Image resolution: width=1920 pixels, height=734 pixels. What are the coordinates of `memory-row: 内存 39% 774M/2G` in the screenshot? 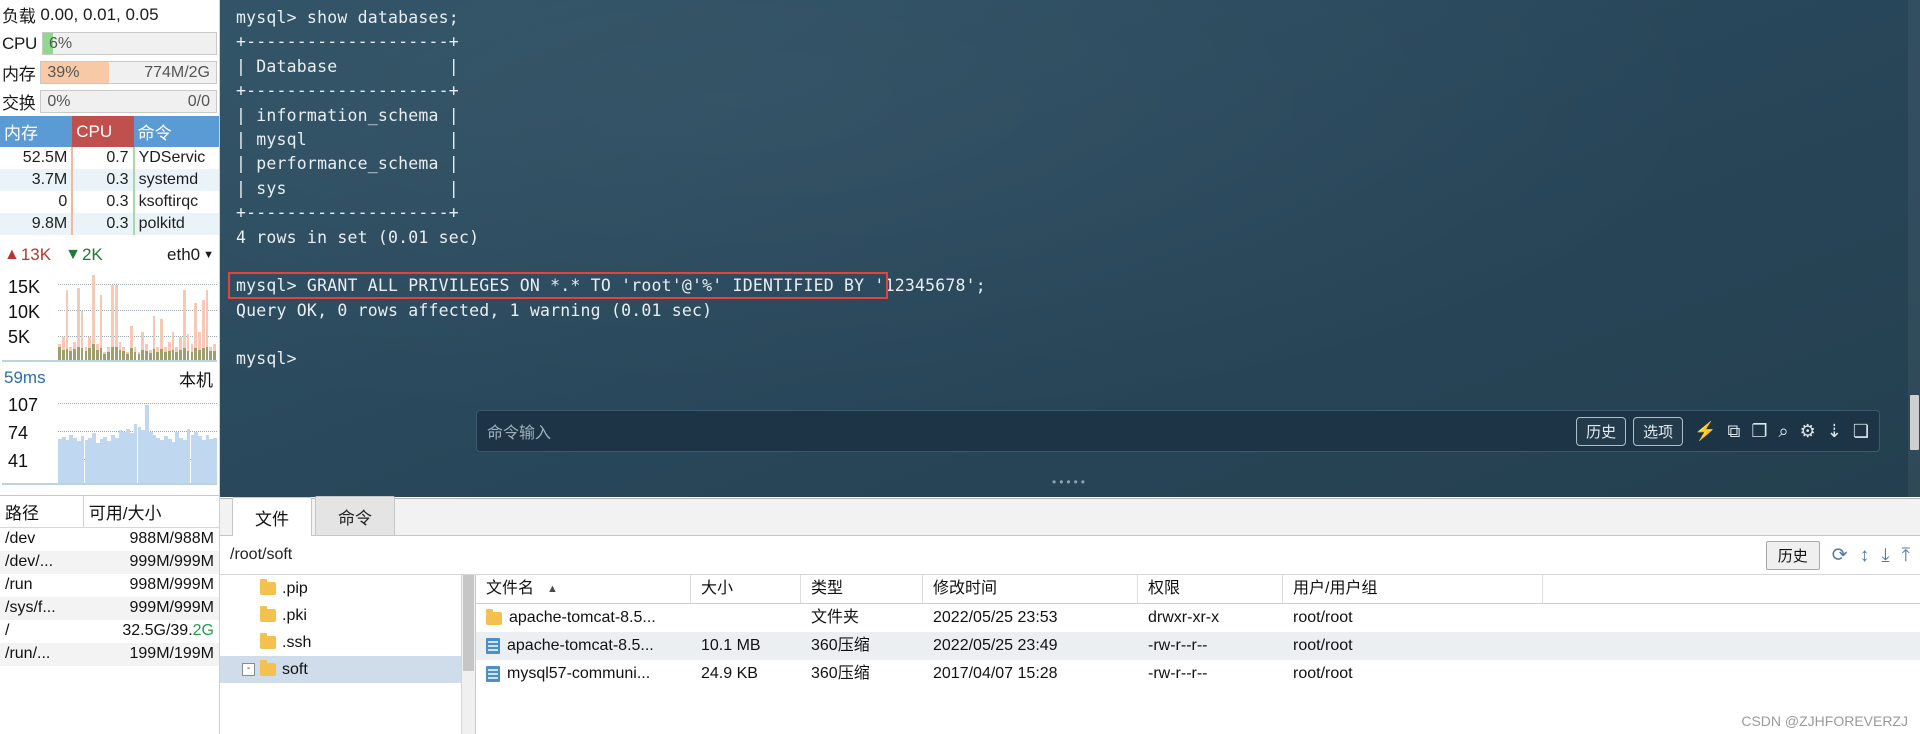 It's located at (109, 72).